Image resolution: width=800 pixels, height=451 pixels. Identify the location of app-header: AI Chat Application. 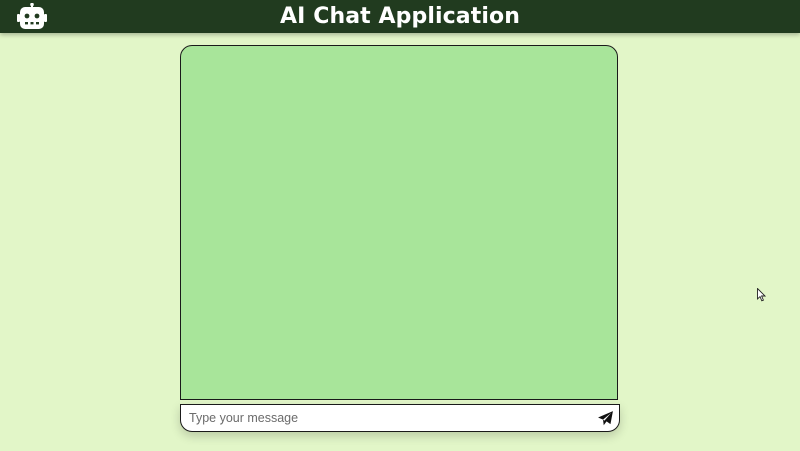
(400, 16).